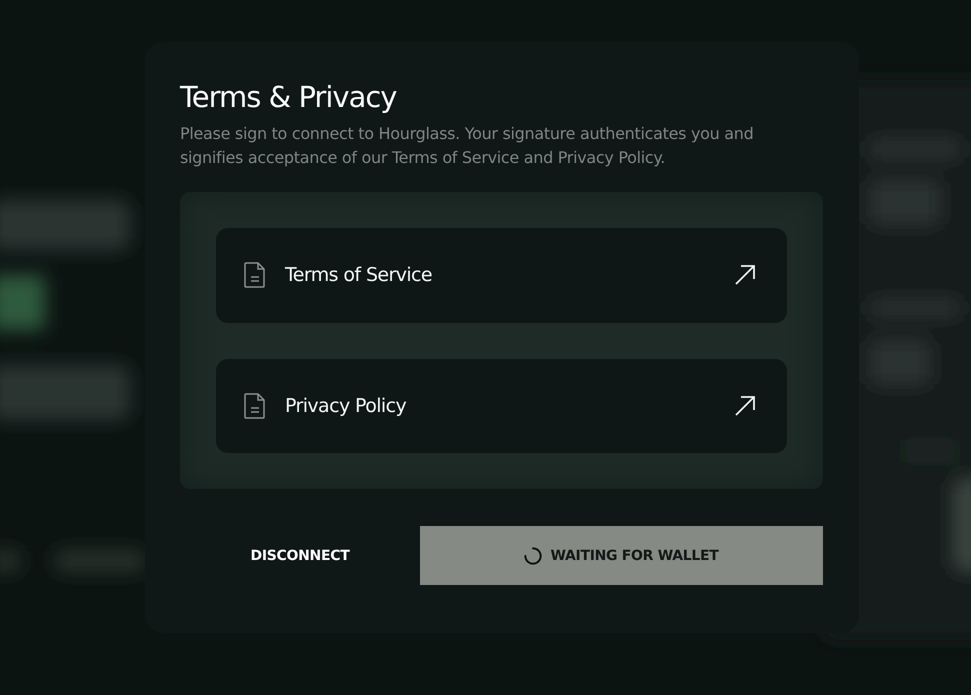 The width and height of the screenshot is (971, 695). I want to click on waiting-for-wallet-button: WAITING FOR WALLET, so click(621, 555).